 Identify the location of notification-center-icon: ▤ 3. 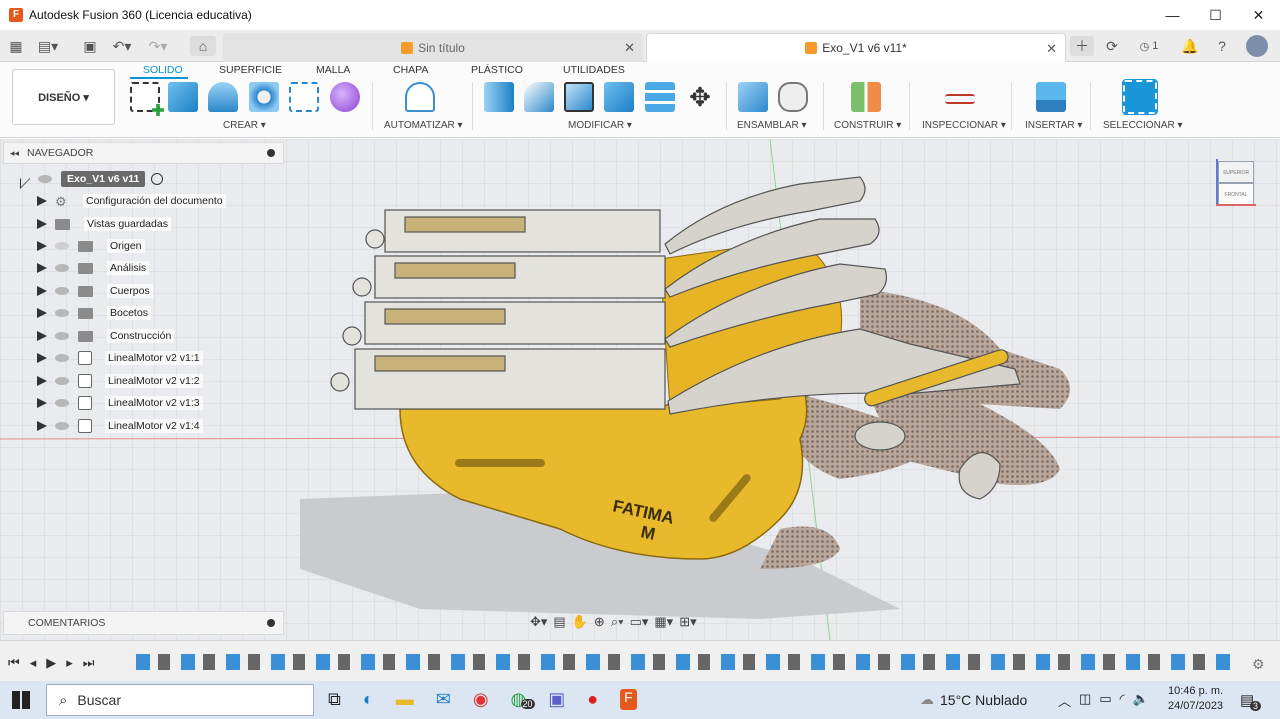
(1251, 701).